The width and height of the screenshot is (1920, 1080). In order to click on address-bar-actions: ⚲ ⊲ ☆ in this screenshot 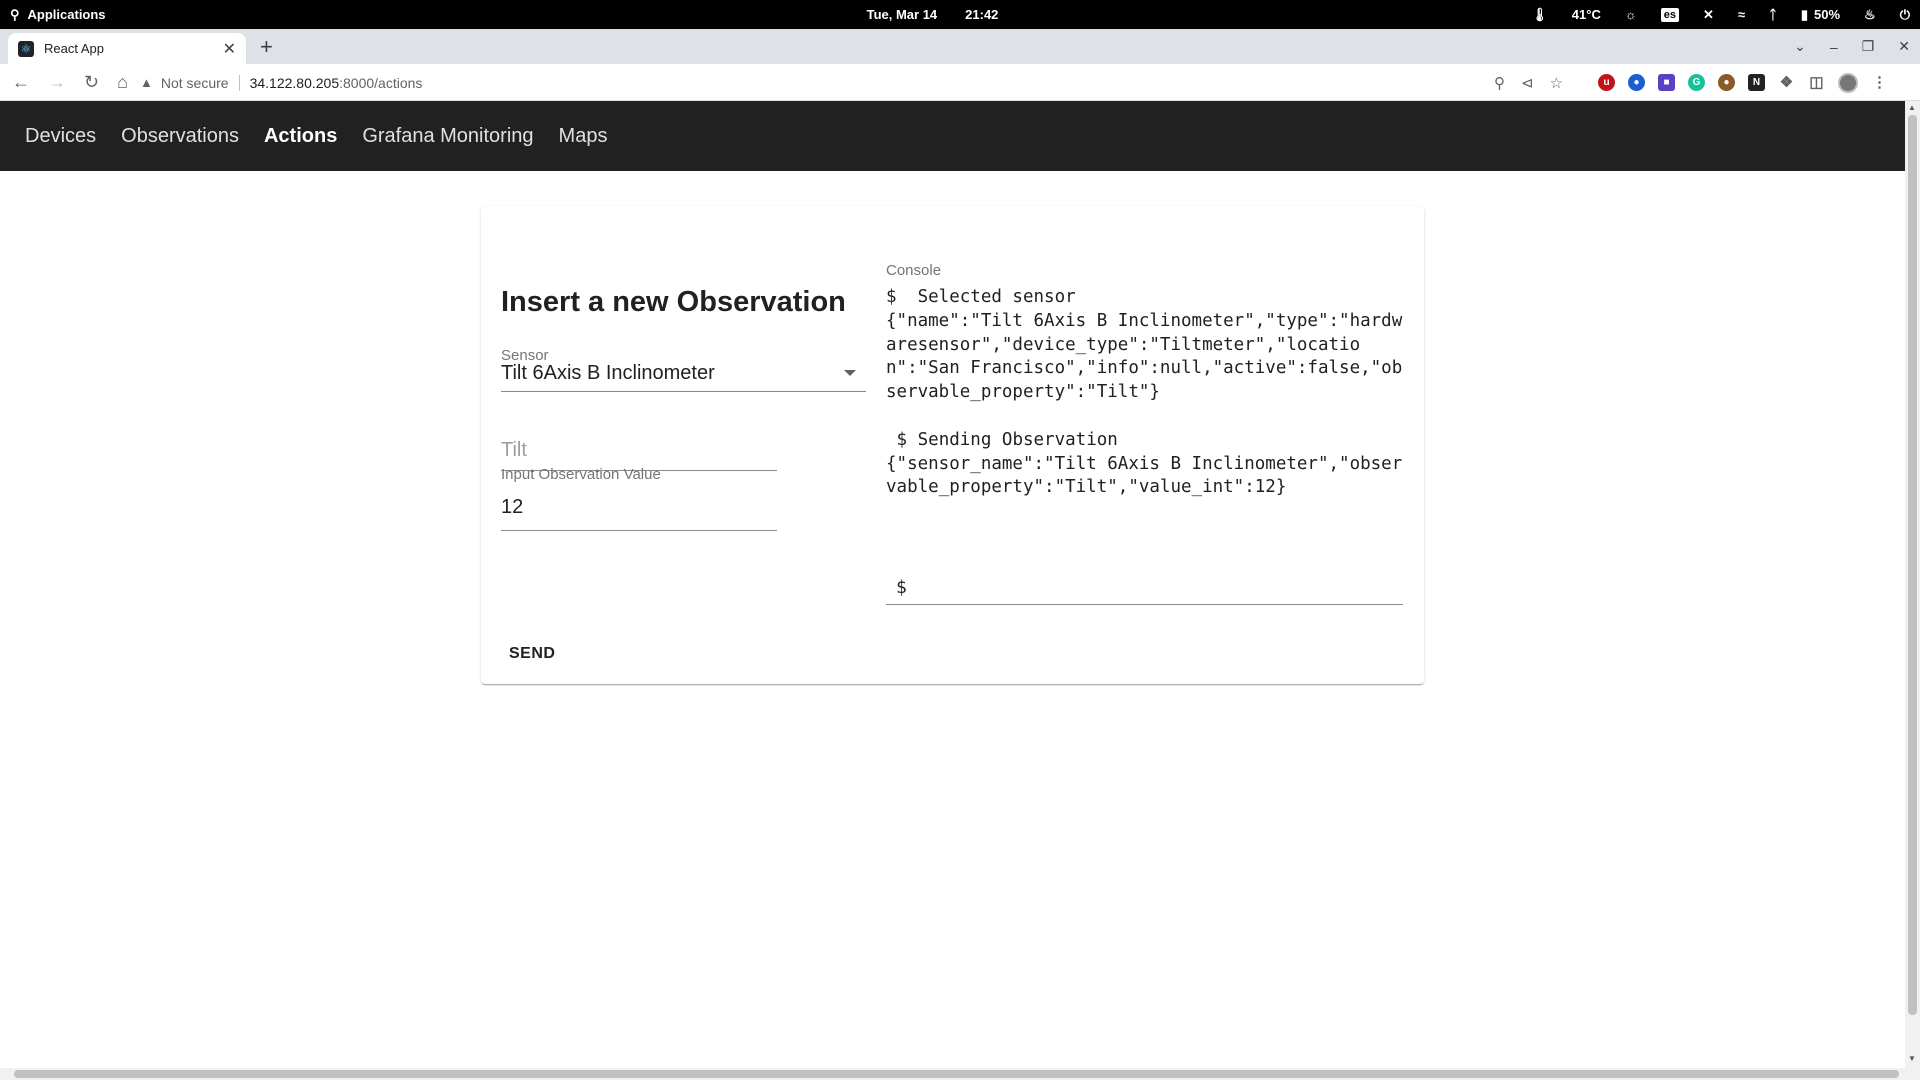, I will do `click(1528, 82)`.